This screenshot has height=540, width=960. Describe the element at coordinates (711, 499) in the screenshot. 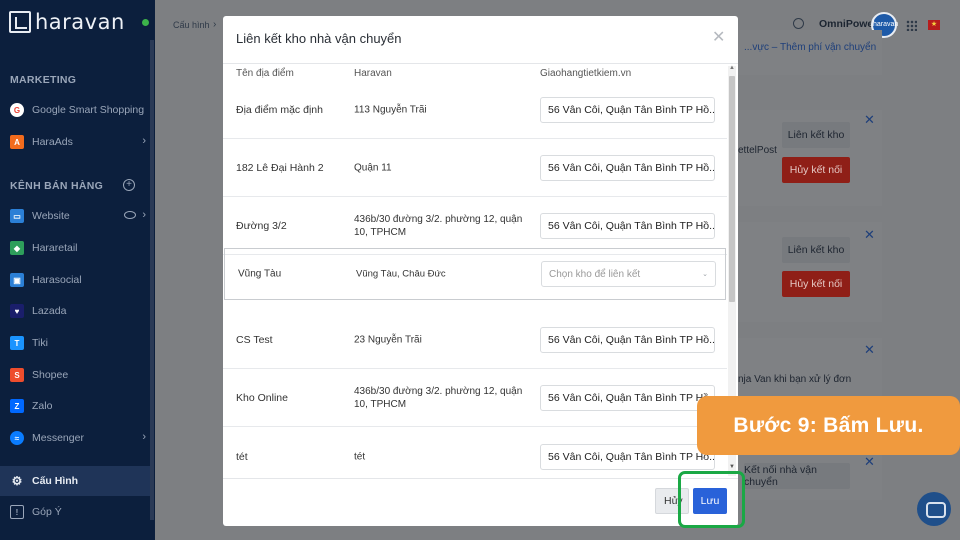

I see `save-button-highlight-frame` at that location.